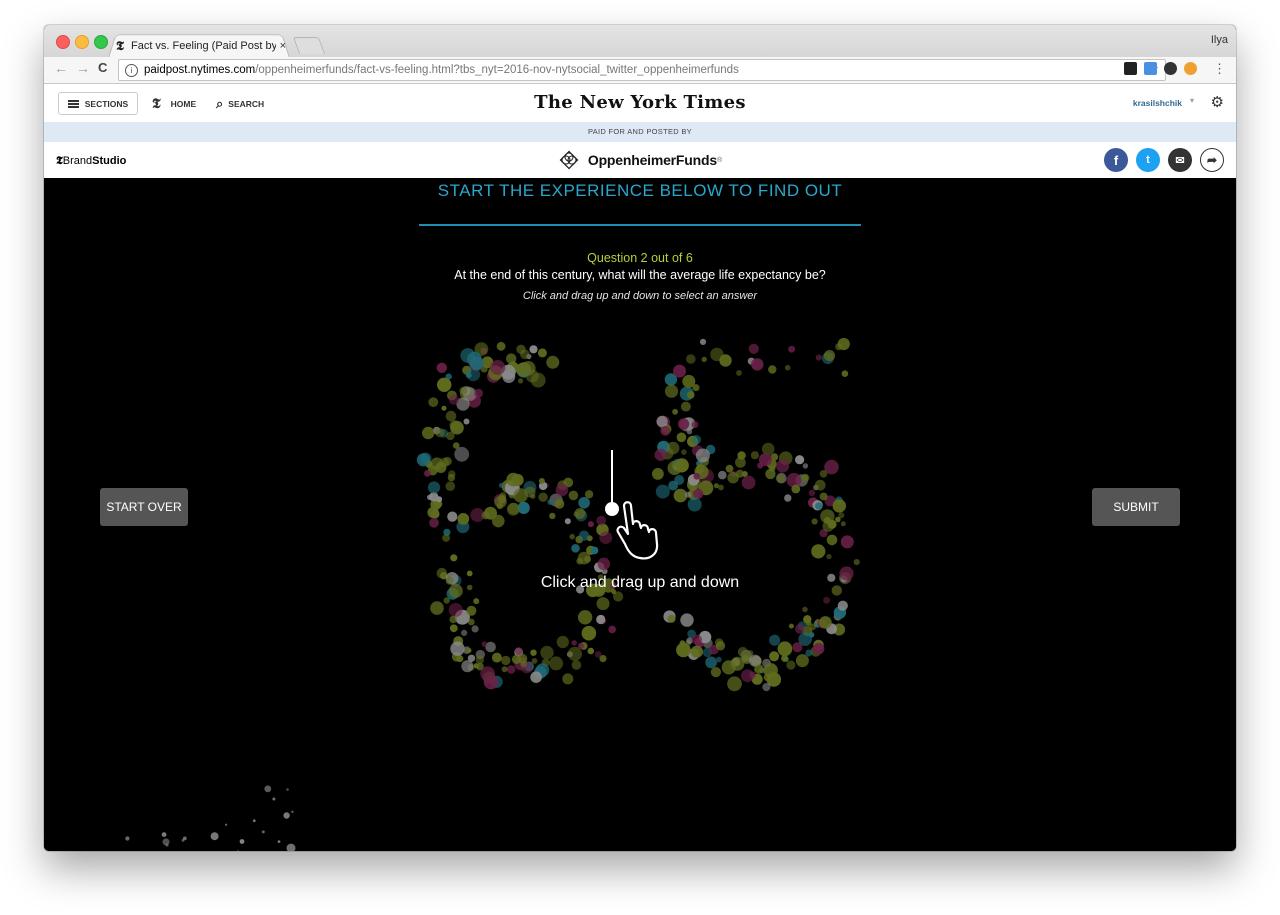 This screenshot has width=1280, height=915. Describe the element at coordinates (1192, 100) in the screenshot. I see `chevron-down-icon: ▾` at that location.